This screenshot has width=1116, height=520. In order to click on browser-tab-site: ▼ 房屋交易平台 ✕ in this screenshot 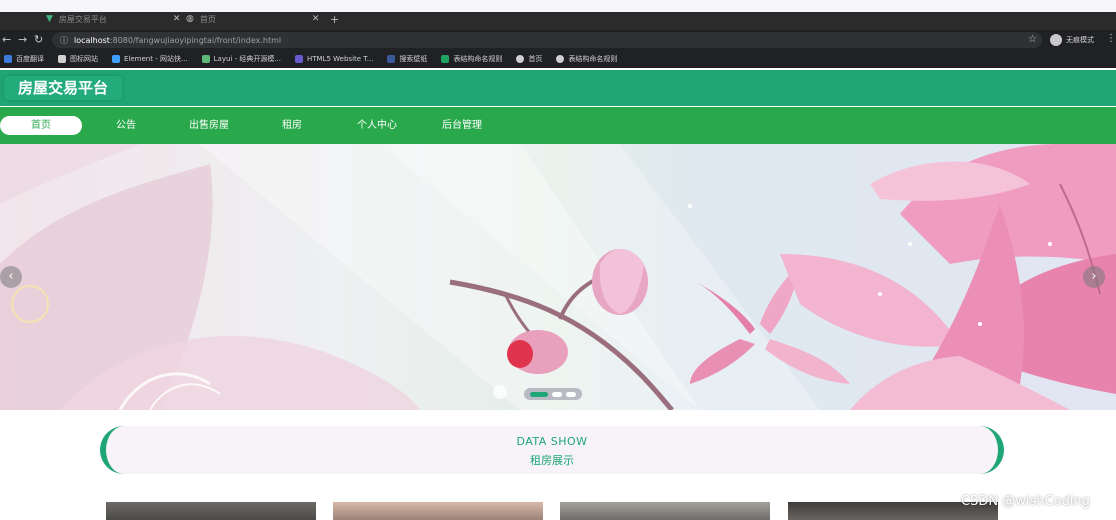, I will do `click(113, 19)`.